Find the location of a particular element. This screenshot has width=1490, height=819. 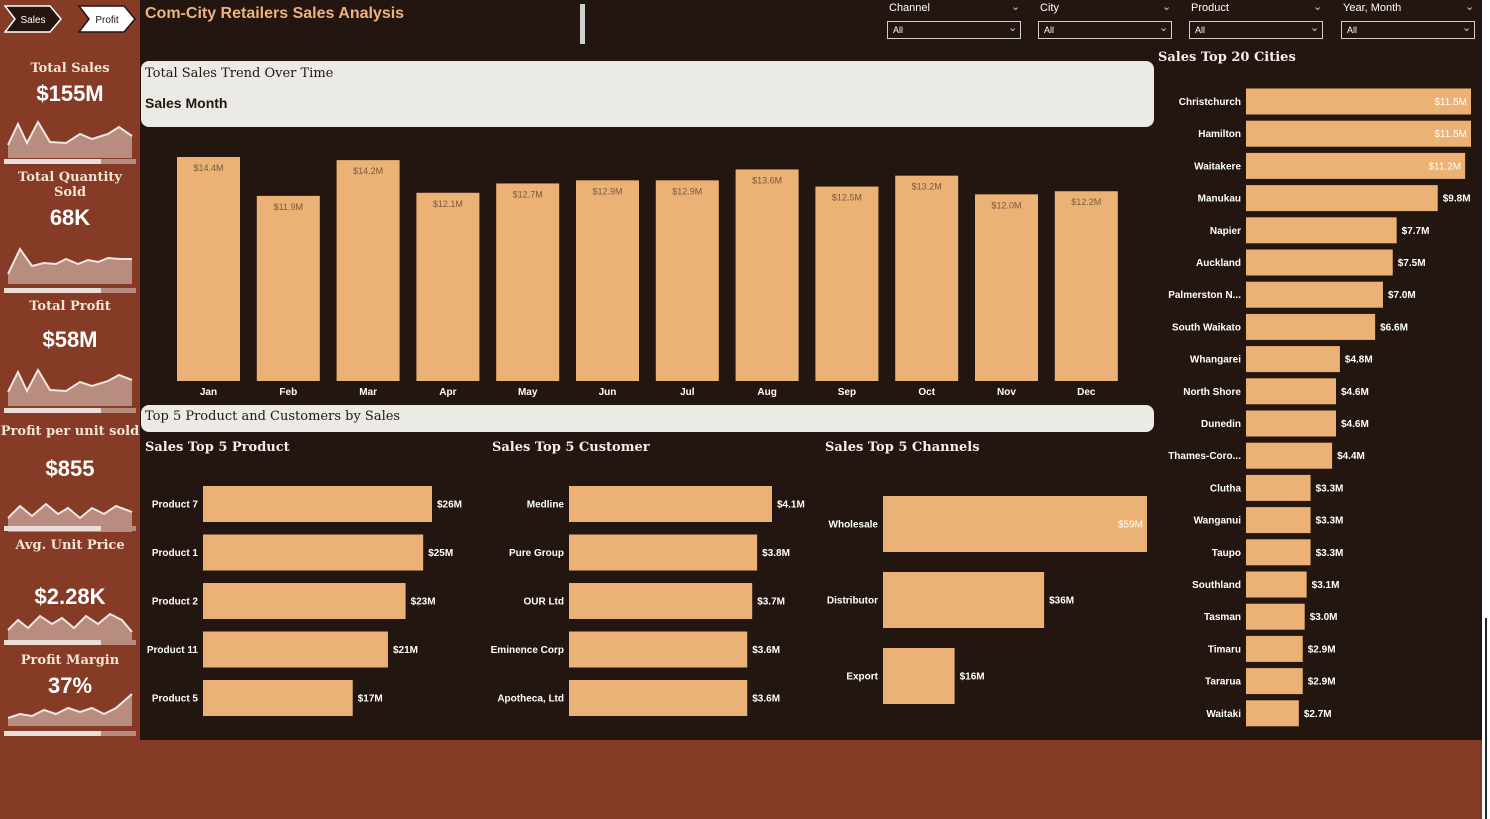

city-category-label: South Waikato is located at coordinates (1206, 327).